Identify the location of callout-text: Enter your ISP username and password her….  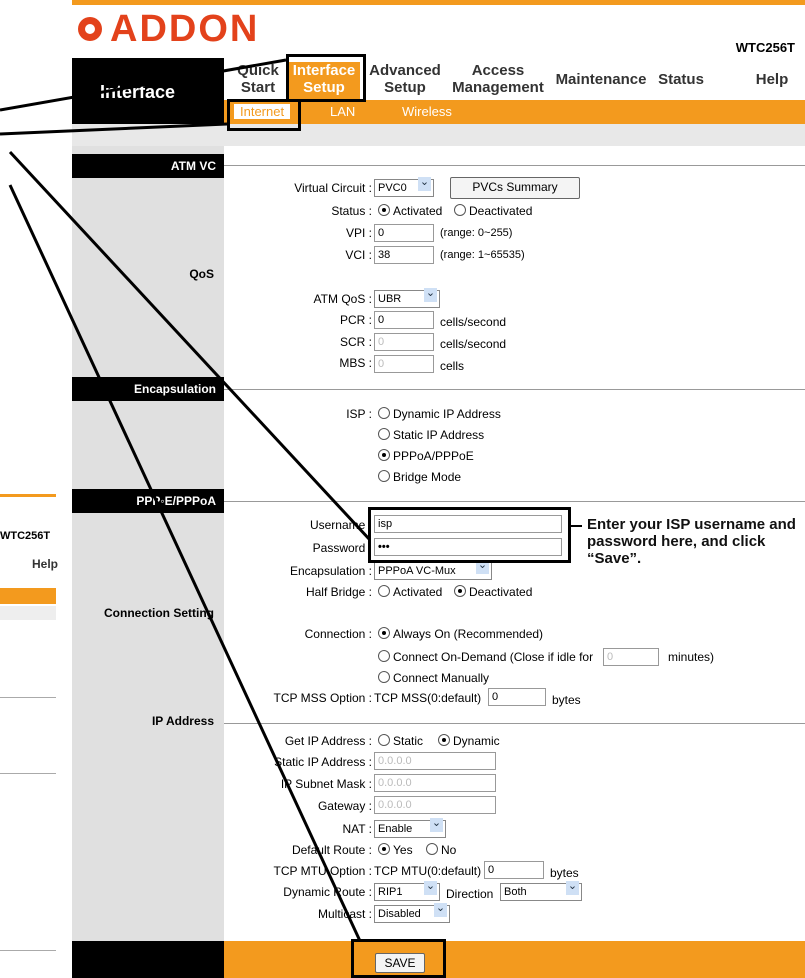
(691, 541).